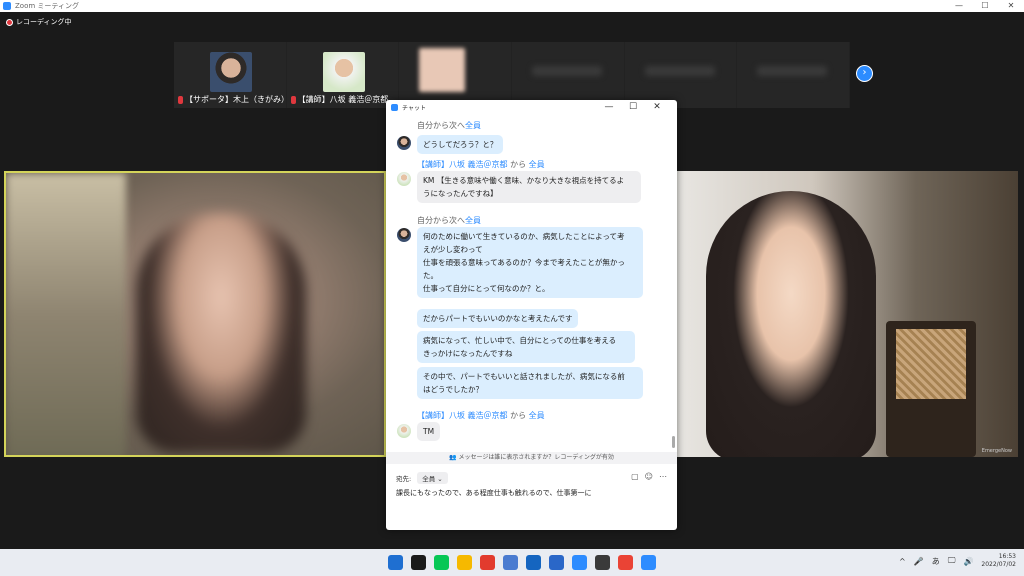 This screenshot has height=576, width=1024. What do you see at coordinates (395, 562) in the screenshot?
I see `windows-start-icon` at bounding box center [395, 562].